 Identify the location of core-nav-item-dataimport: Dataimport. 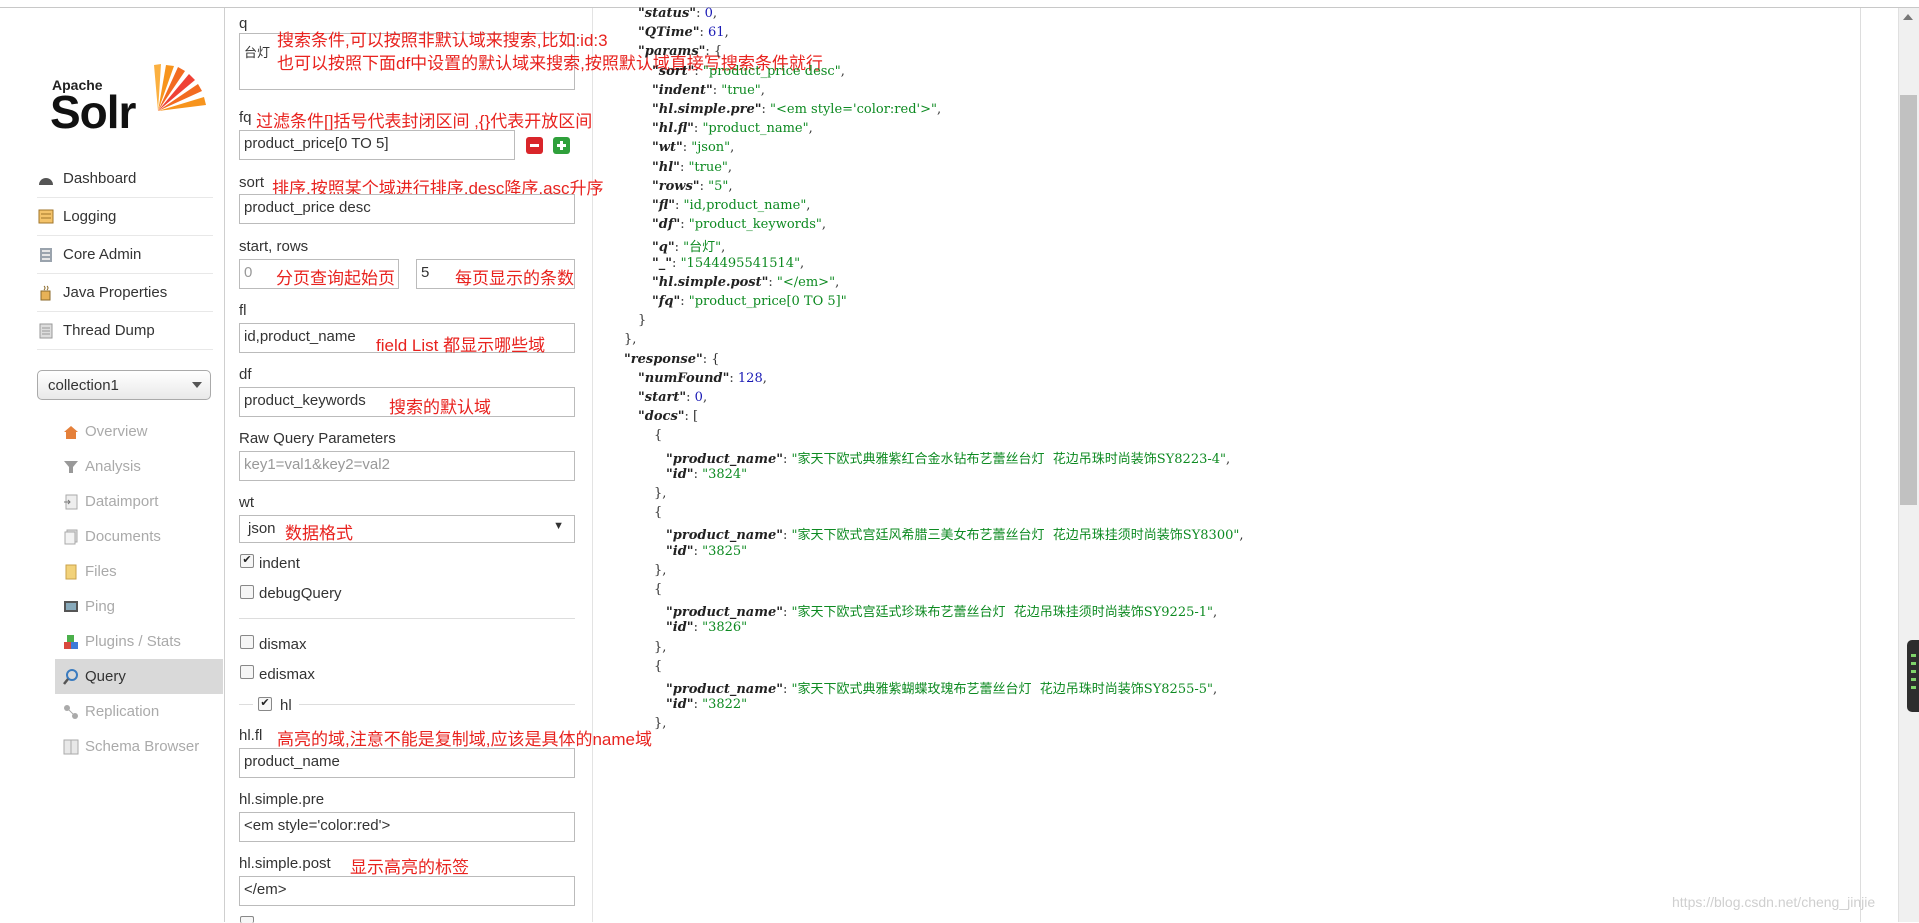
(139, 501).